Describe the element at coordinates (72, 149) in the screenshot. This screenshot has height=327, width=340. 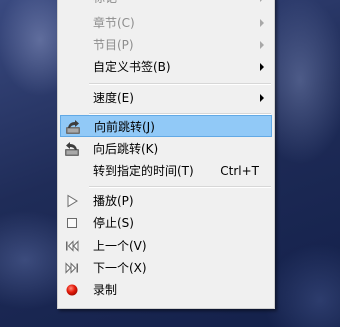
I see `jump-back-icon` at that location.